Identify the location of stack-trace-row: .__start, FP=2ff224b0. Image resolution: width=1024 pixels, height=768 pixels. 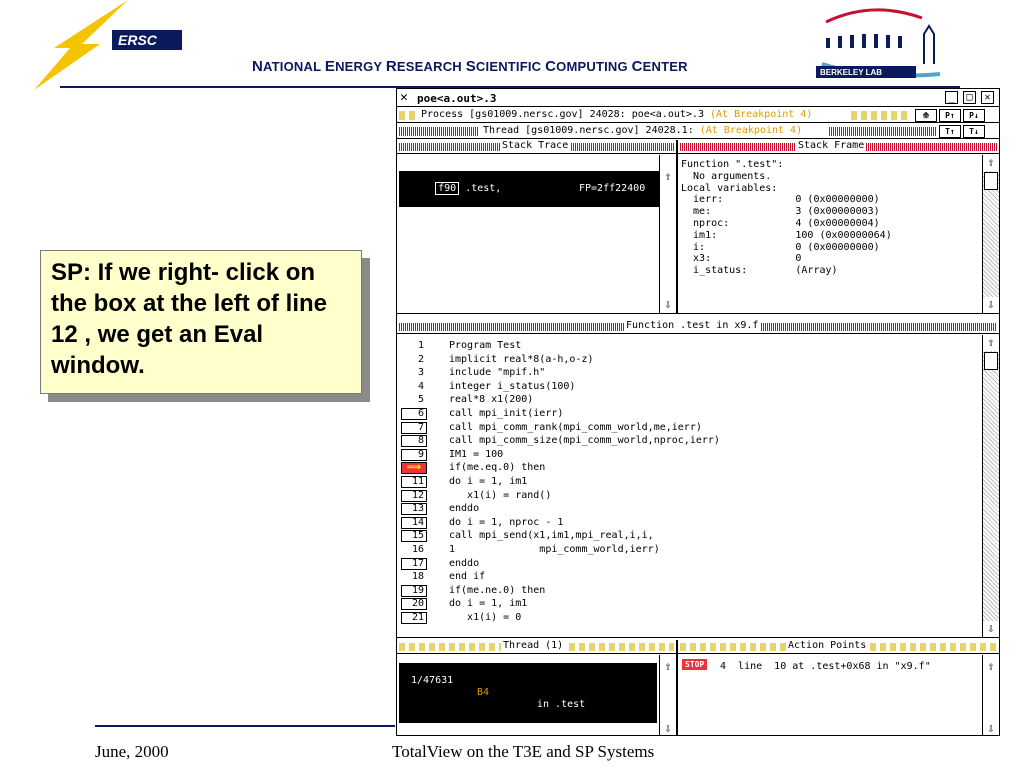
(530, 202).